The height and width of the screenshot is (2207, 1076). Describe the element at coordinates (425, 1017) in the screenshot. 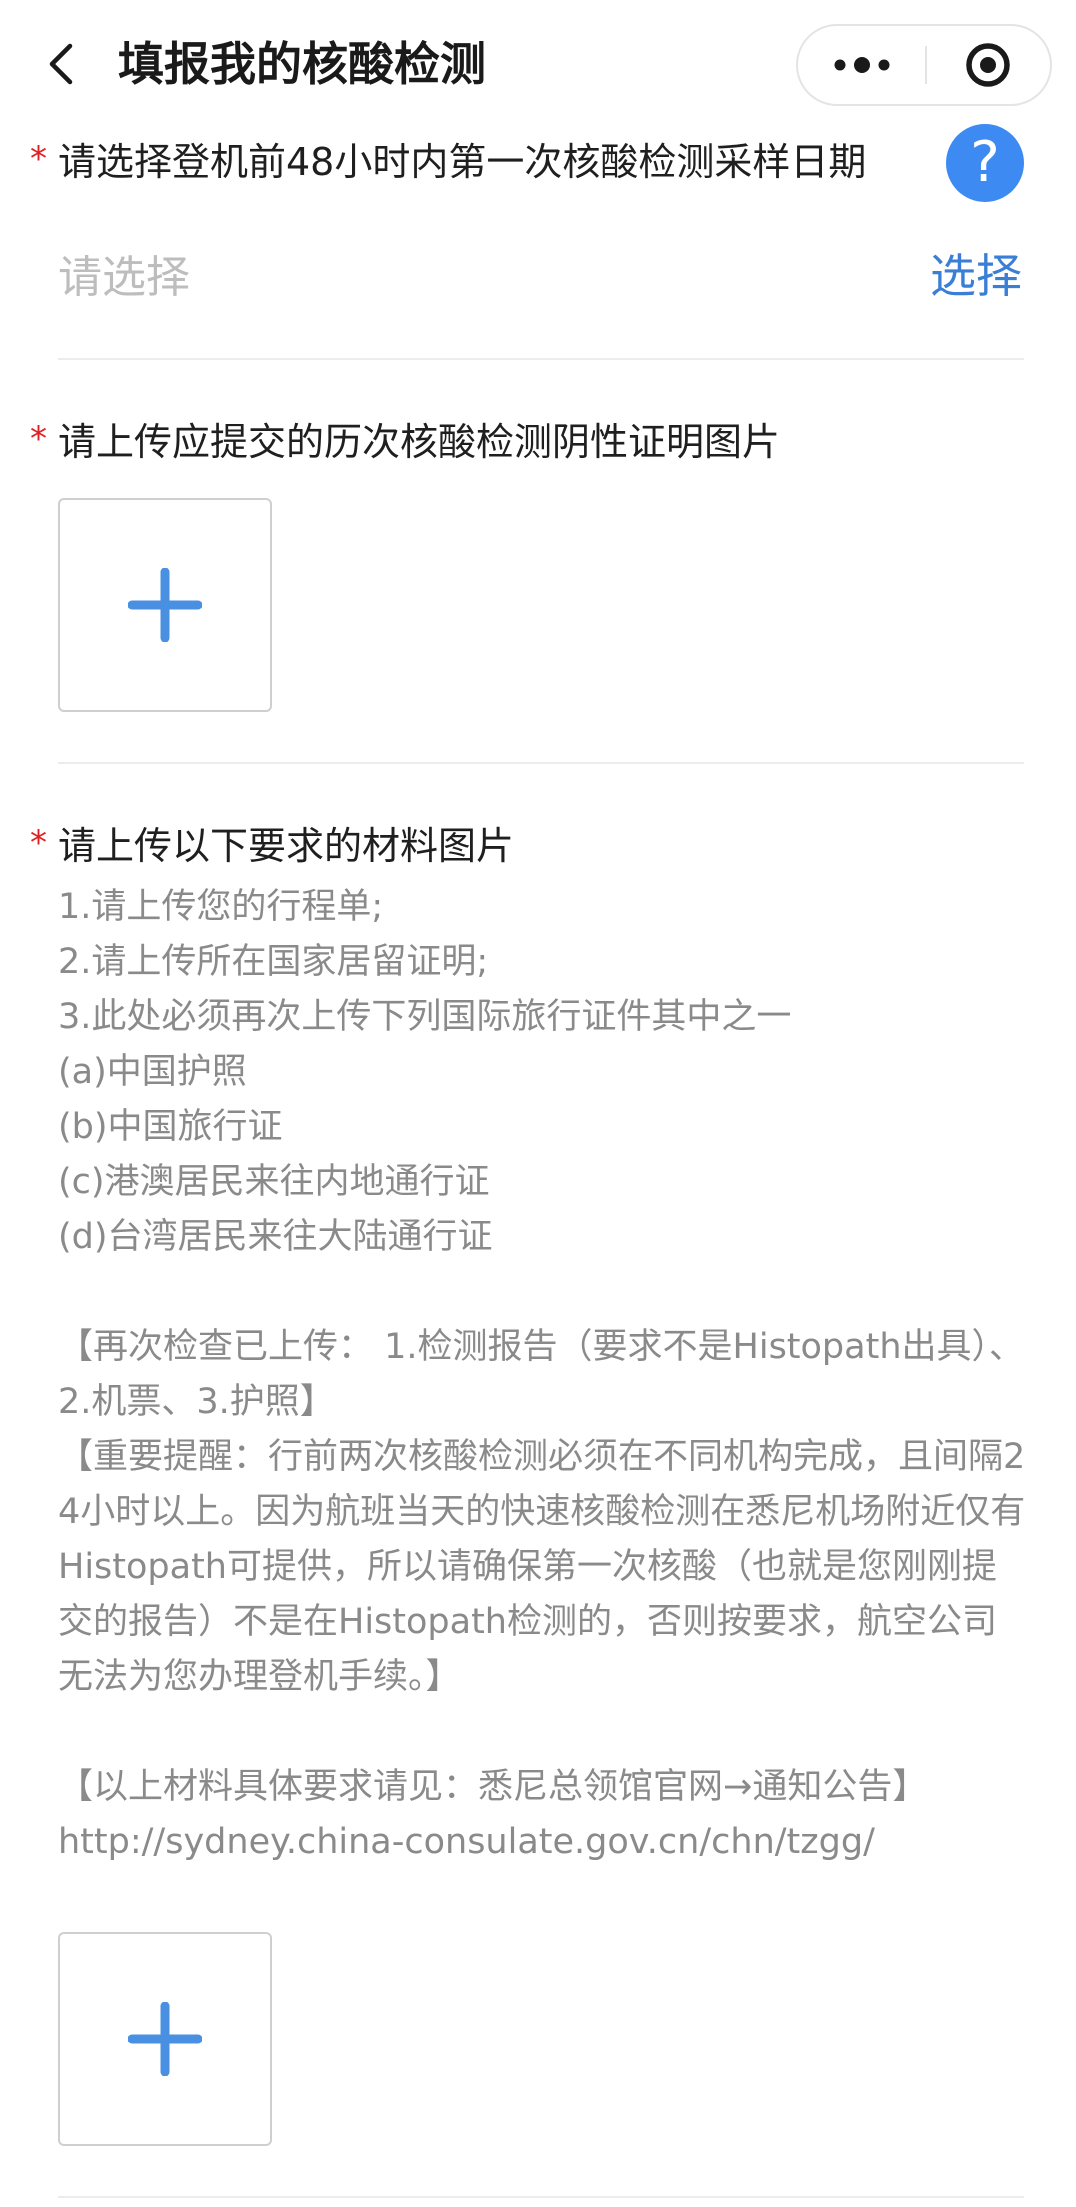

I see `instruction-line: 3.此处必须再次上传下列国际旅行证件其中之一` at that location.